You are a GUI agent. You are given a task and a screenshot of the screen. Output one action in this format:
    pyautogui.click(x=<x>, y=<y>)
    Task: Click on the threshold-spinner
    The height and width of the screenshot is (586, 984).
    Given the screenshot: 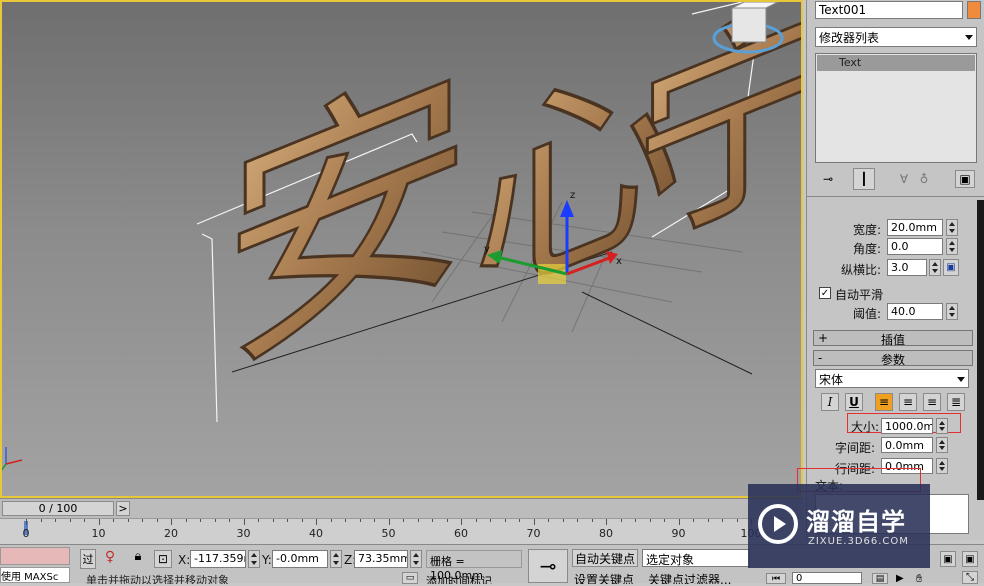 What is the action you would take?
    pyautogui.click(x=952, y=311)
    